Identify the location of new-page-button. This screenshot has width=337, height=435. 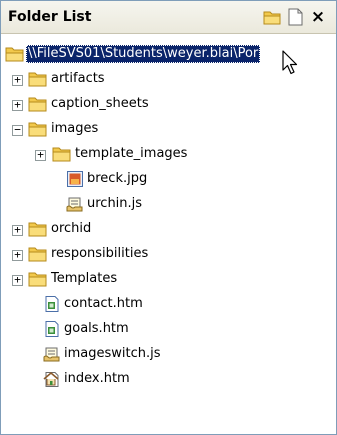
(295, 17).